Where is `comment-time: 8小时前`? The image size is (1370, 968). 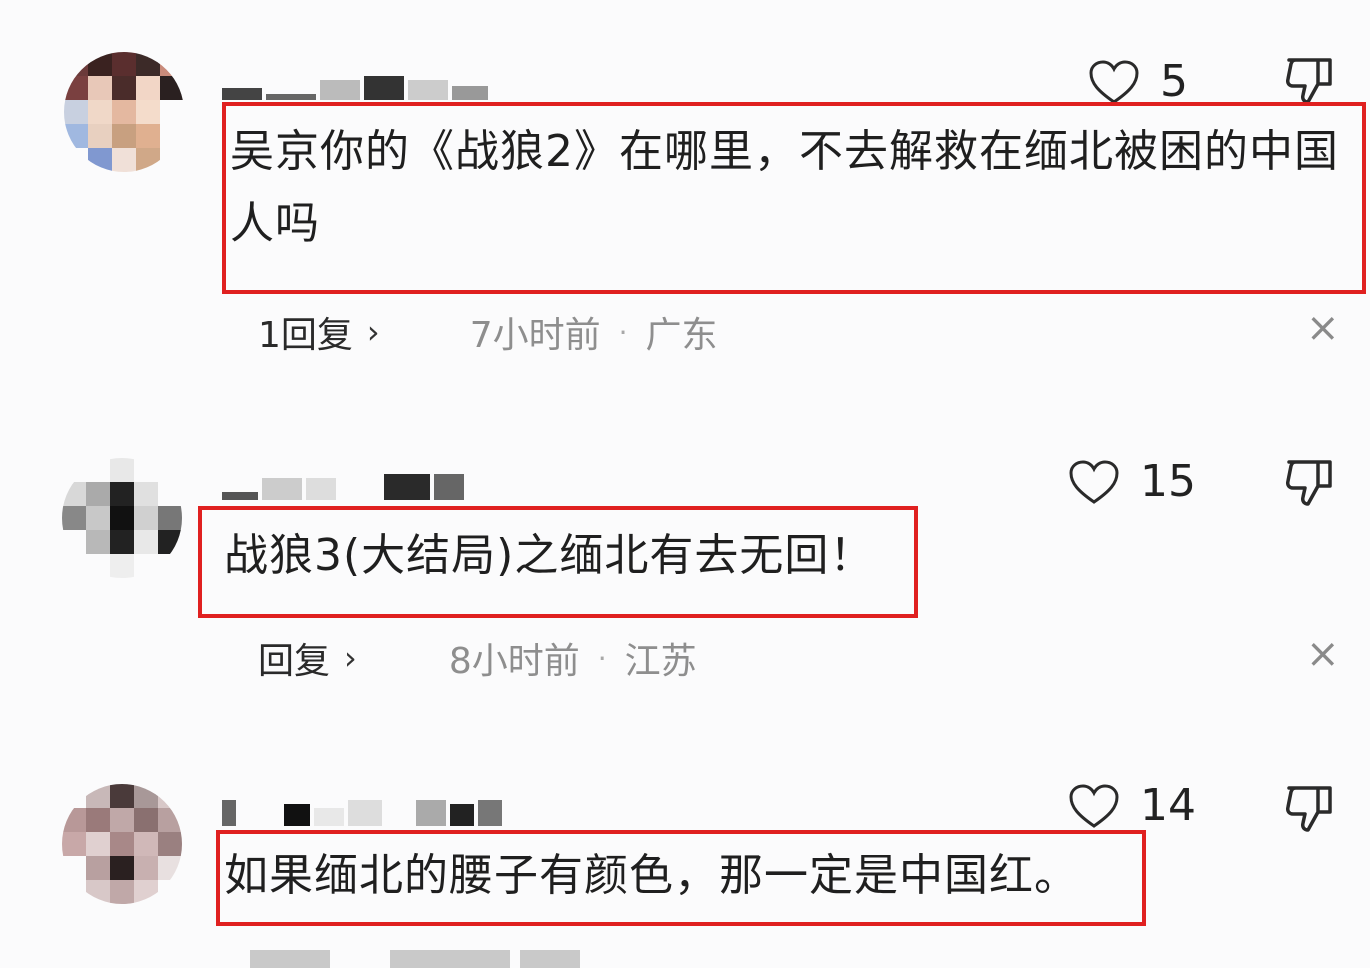 comment-time: 8小时前 is located at coordinates (514, 661).